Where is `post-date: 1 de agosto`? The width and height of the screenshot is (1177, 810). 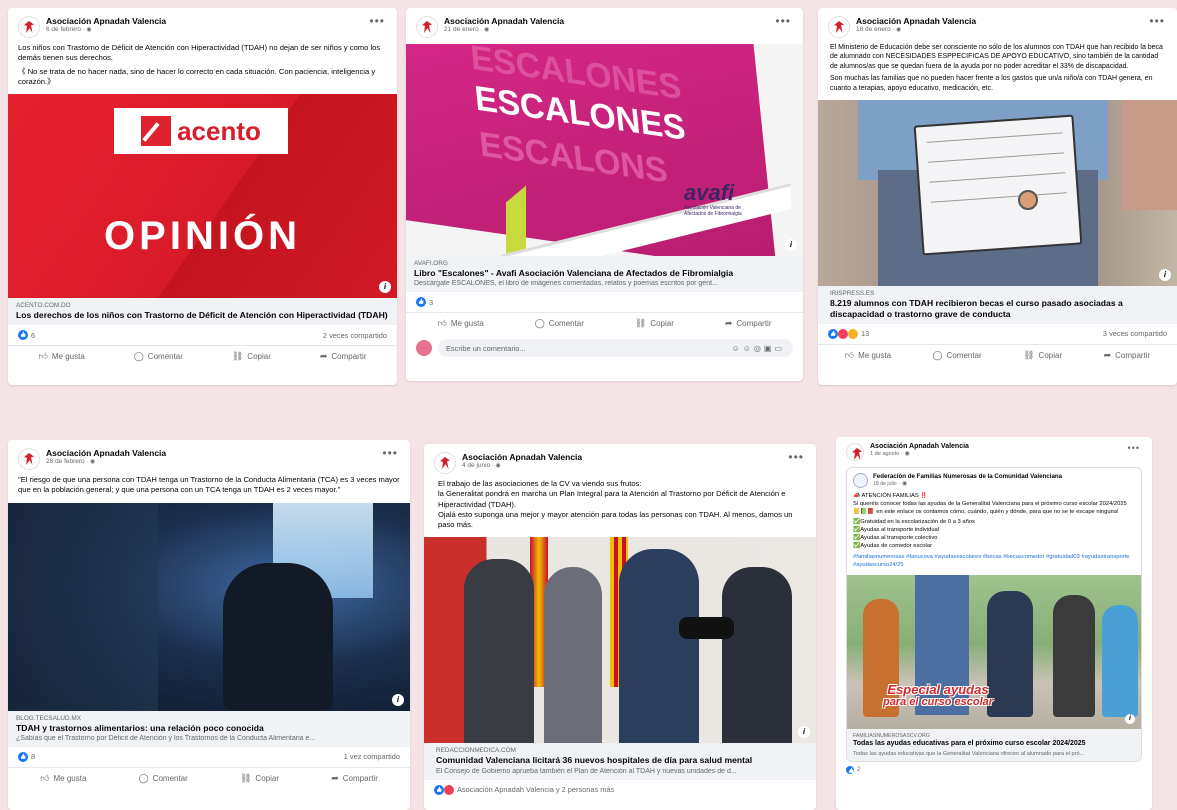
post-date: 1 de agosto is located at coordinates (919, 454).